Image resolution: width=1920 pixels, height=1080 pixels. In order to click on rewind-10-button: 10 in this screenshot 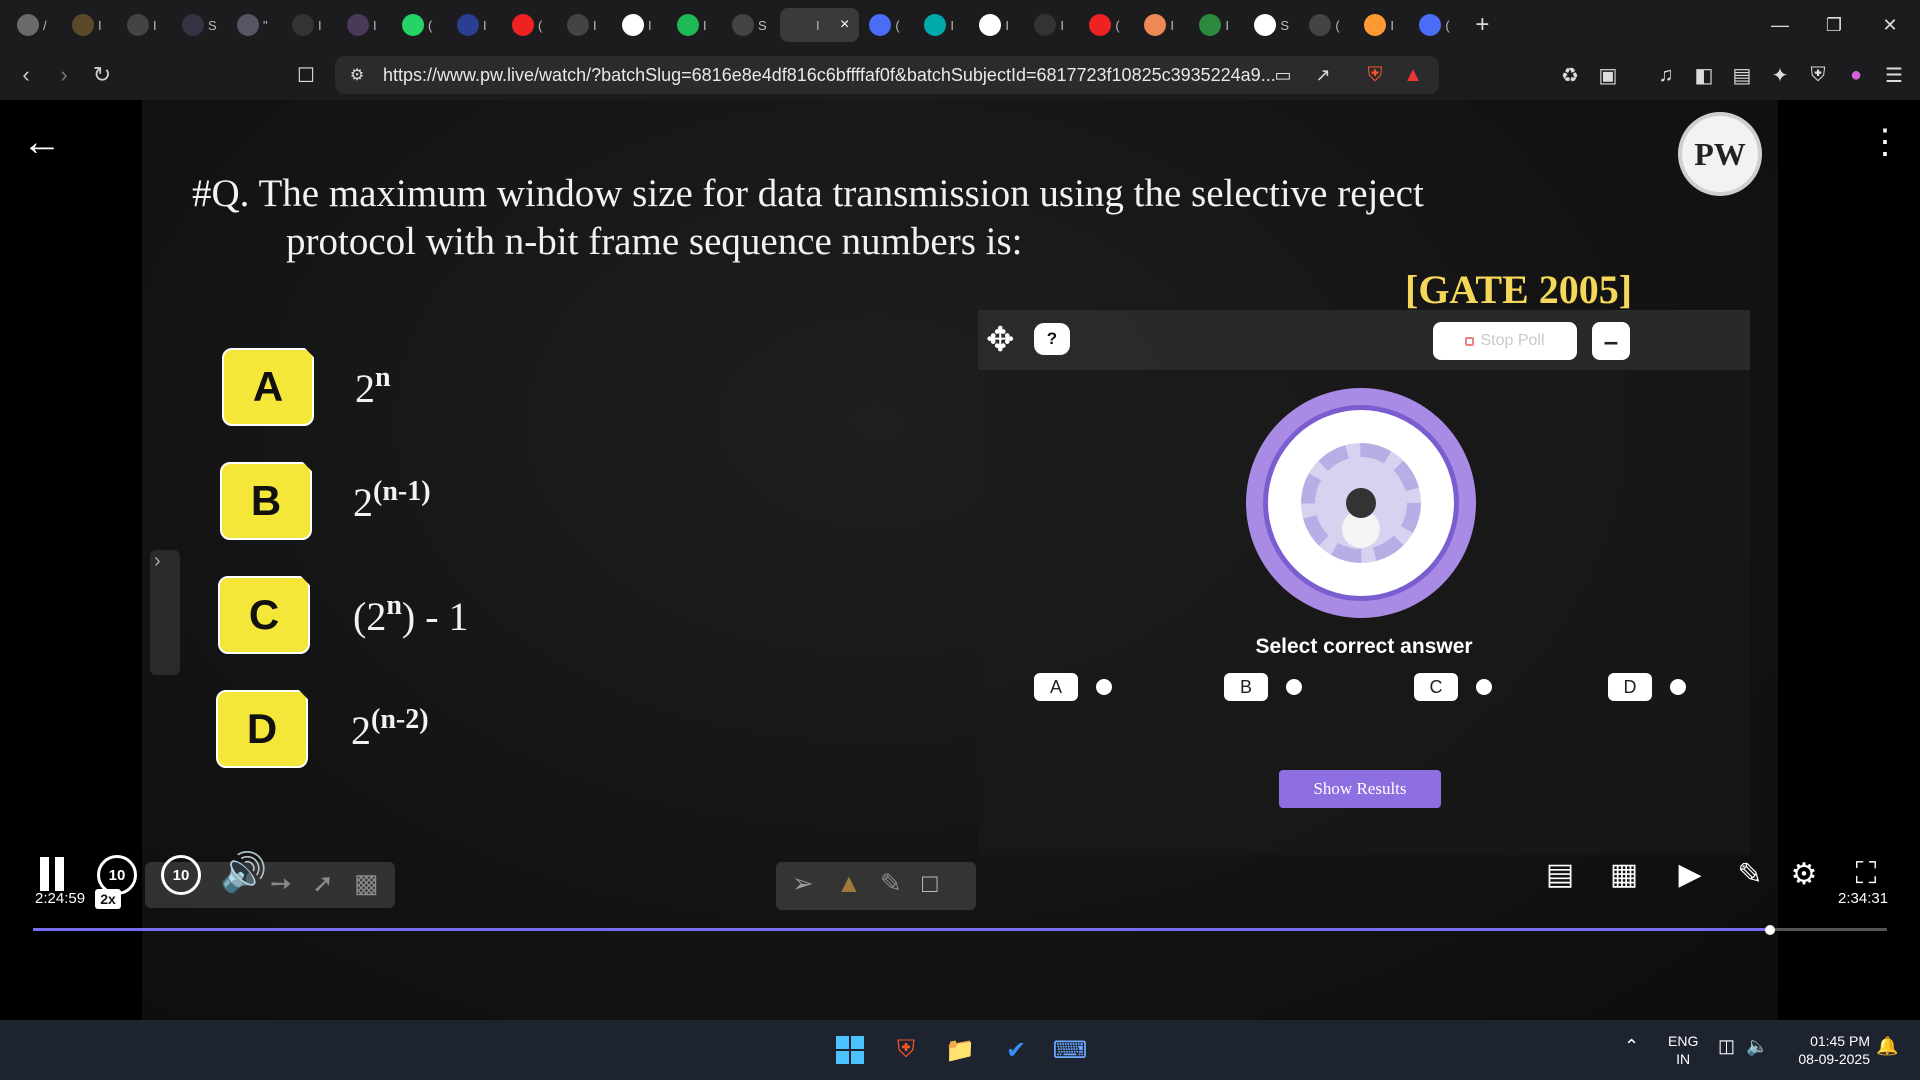, I will do `click(117, 875)`.